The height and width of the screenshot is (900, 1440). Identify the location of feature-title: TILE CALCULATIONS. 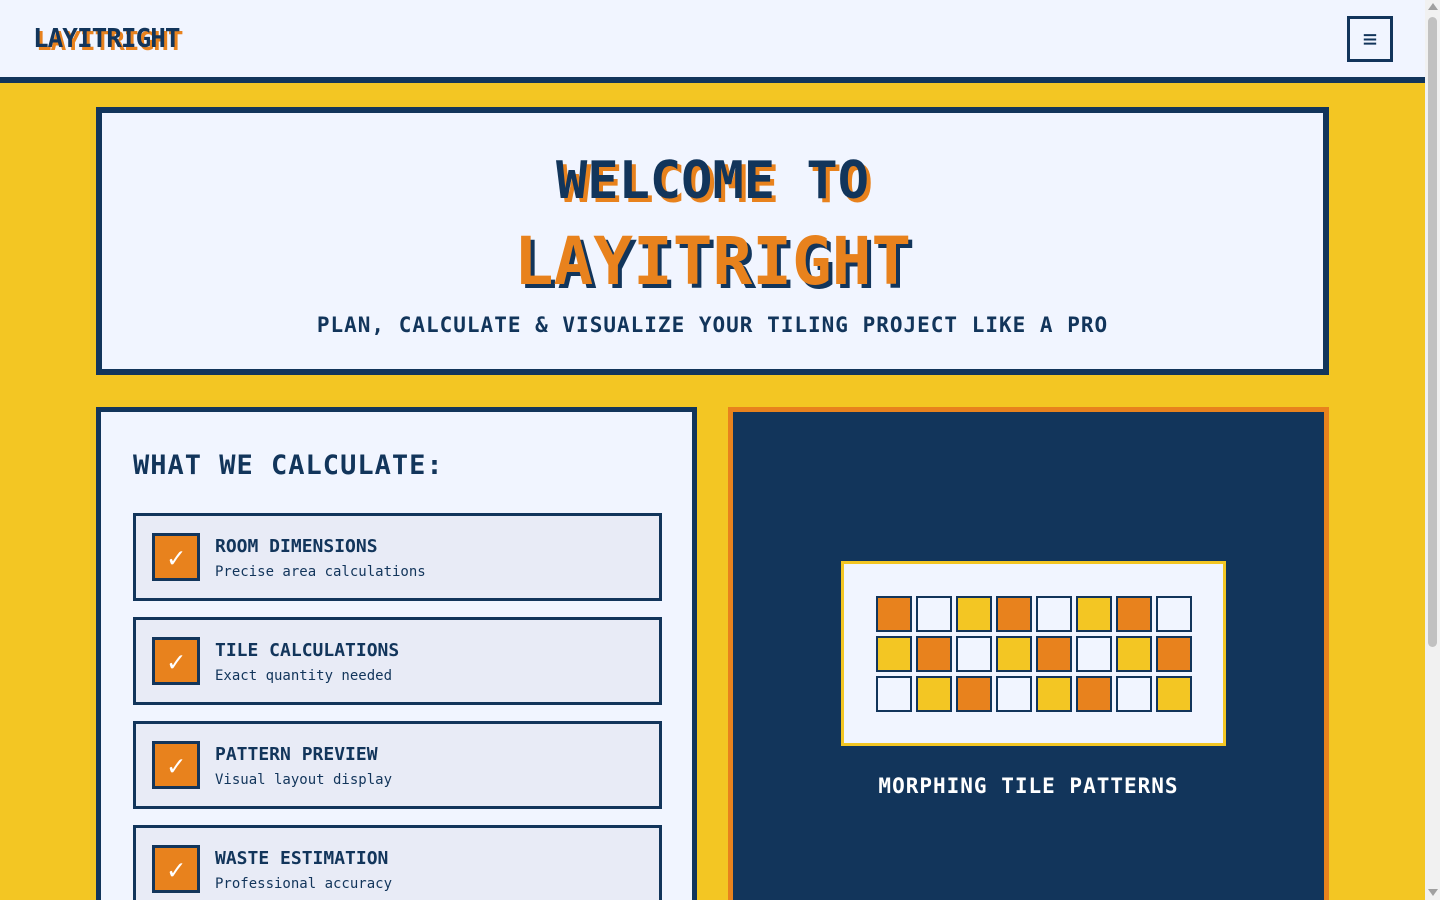
(307, 650).